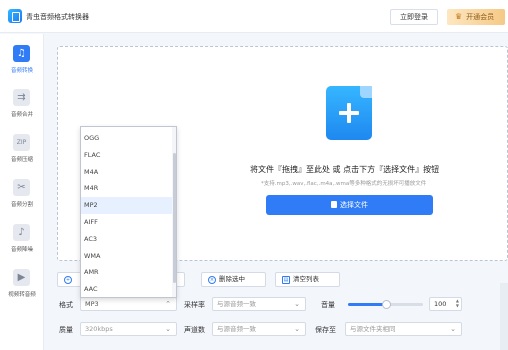 The image size is (508, 350). Describe the element at coordinates (126, 188) in the screenshot. I see `format-option-m4r: M4R` at that location.